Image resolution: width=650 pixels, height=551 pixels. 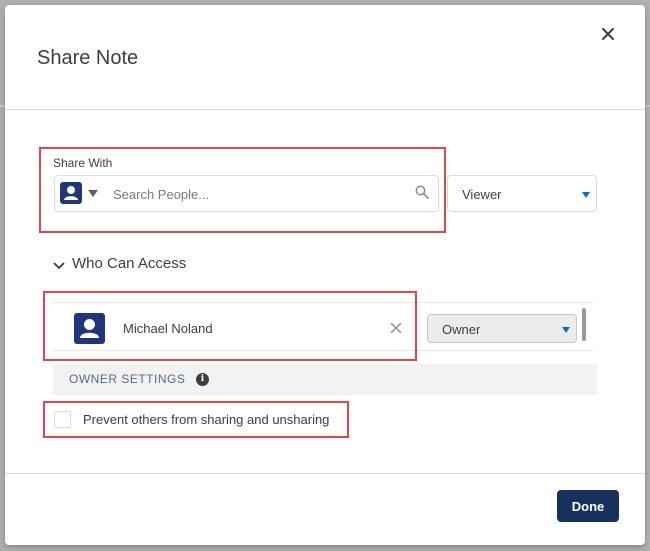 I want to click on share-with-label: Share With, so click(x=83, y=163).